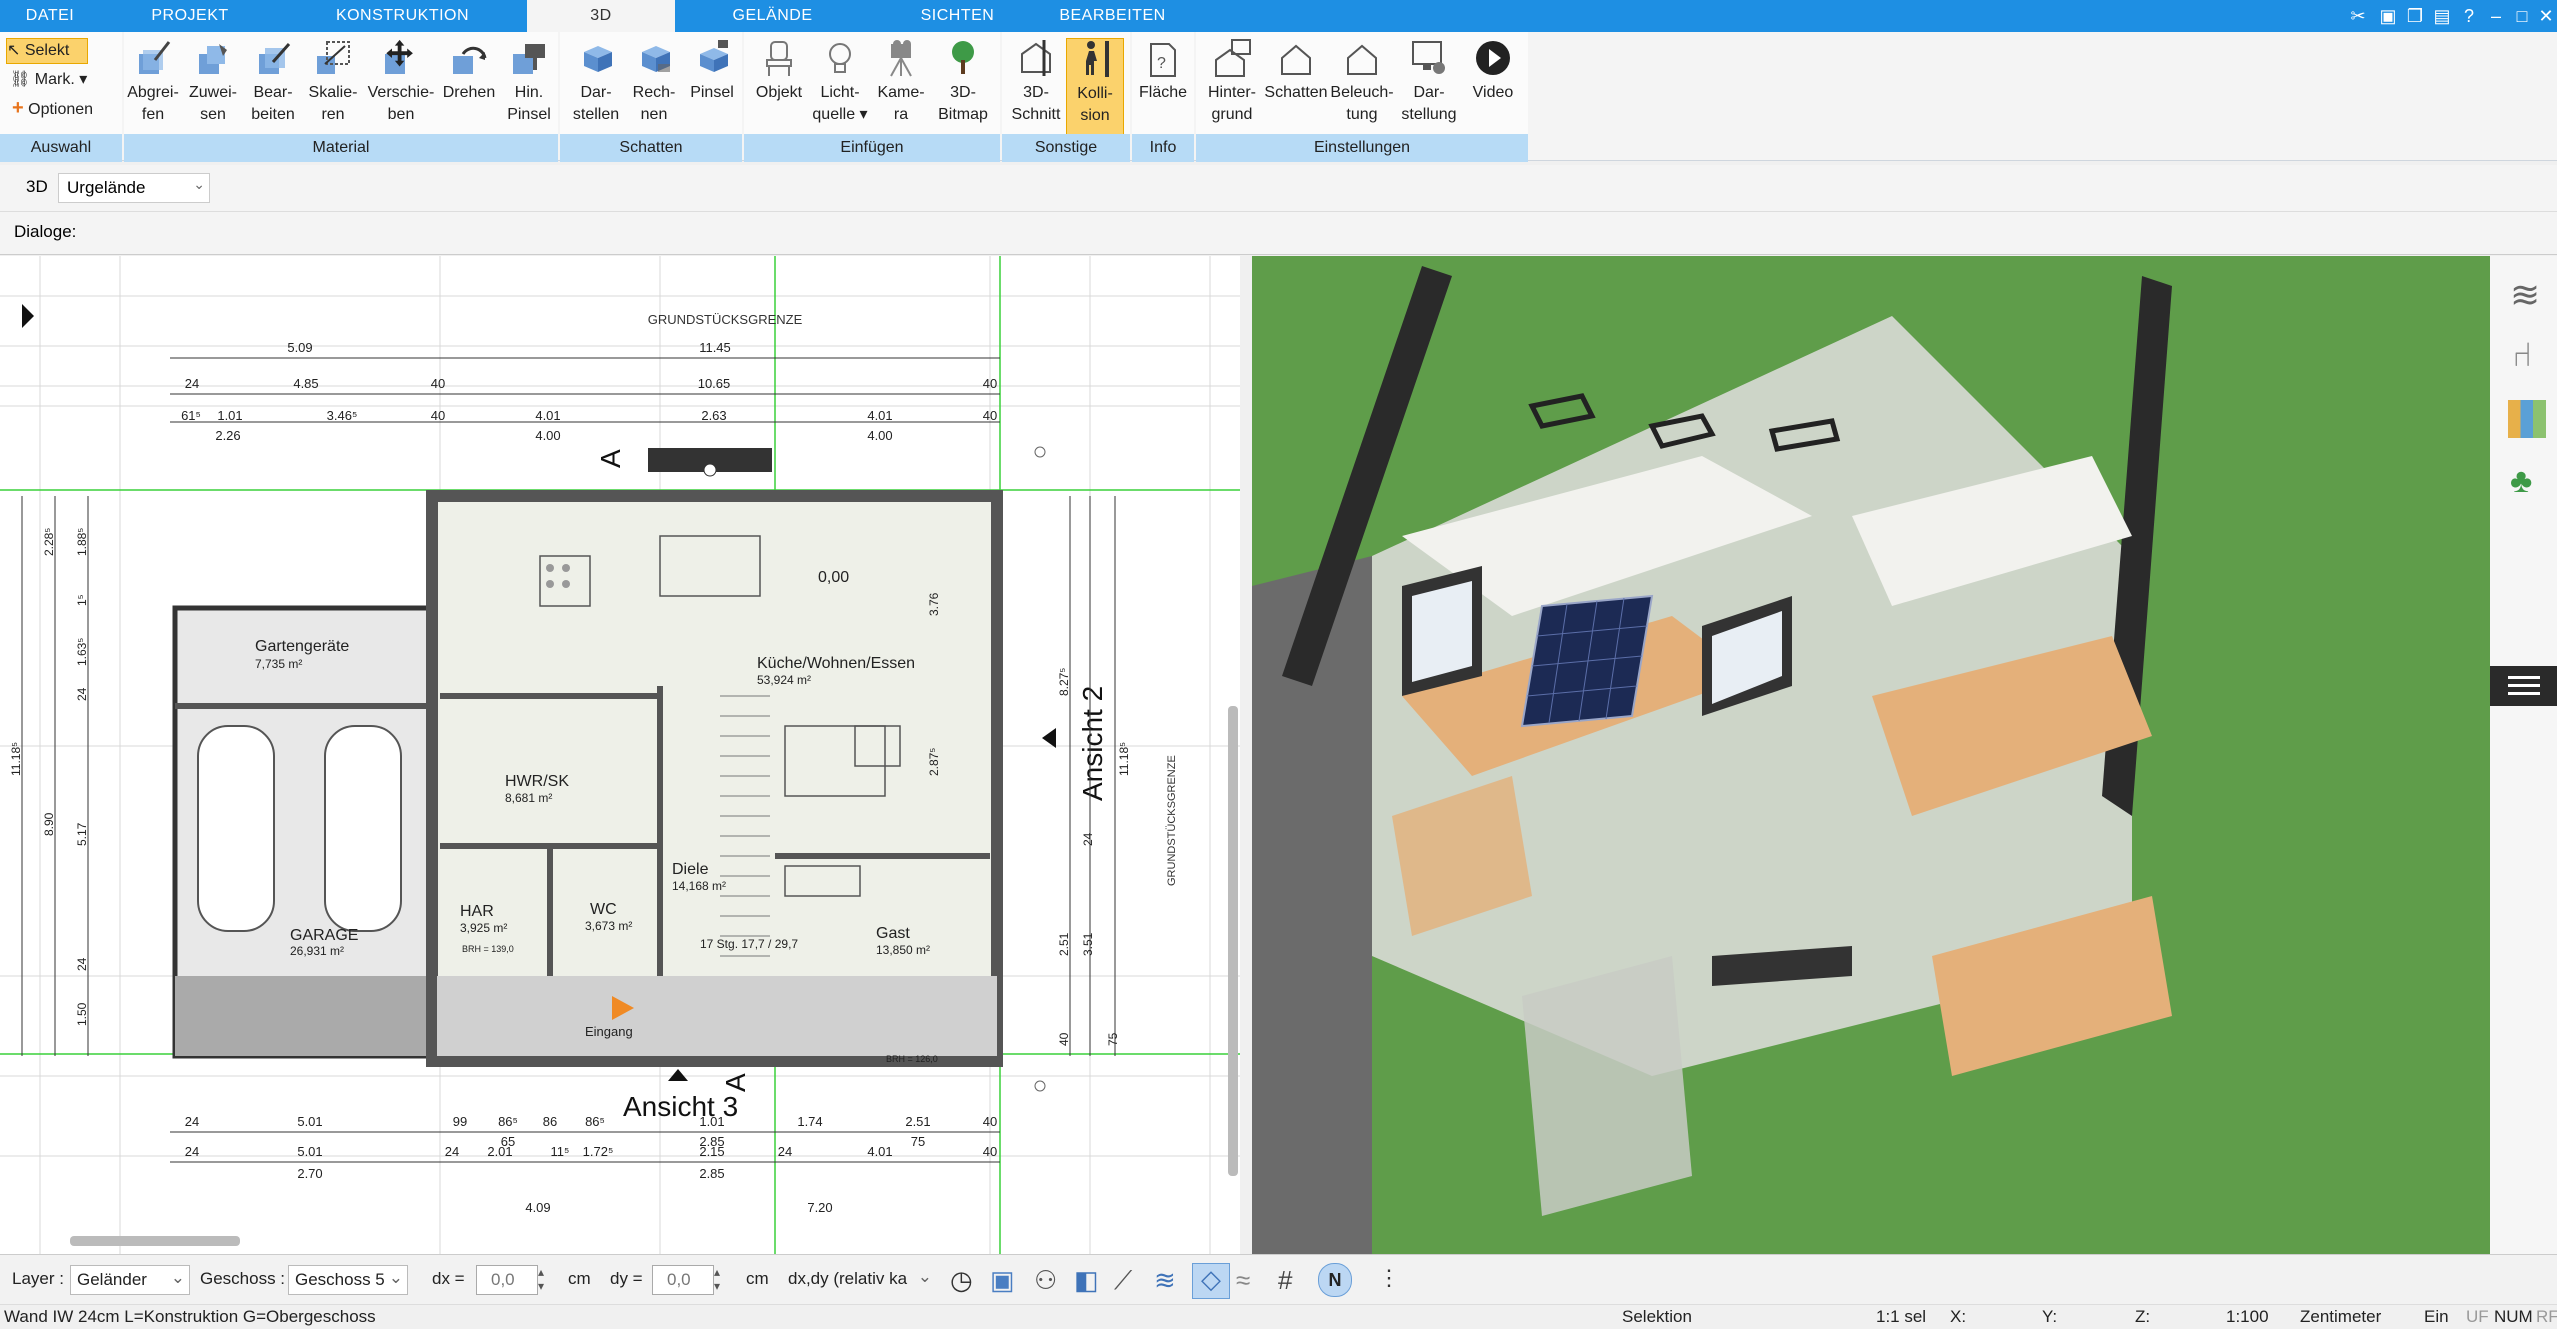  What do you see at coordinates (299, 347) in the screenshot?
I see `dim-top: 5.09` at bounding box center [299, 347].